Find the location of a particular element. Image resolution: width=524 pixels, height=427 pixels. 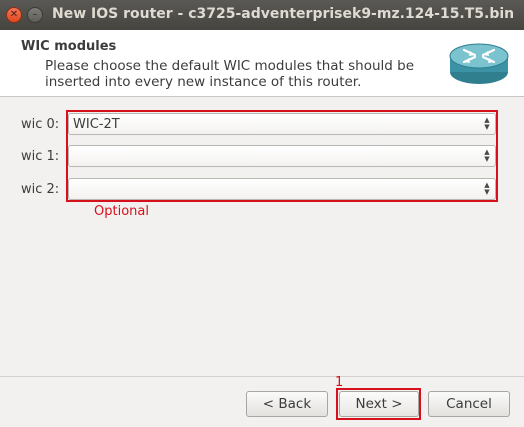

cancel-button: Cancel is located at coordinates (469, 404).